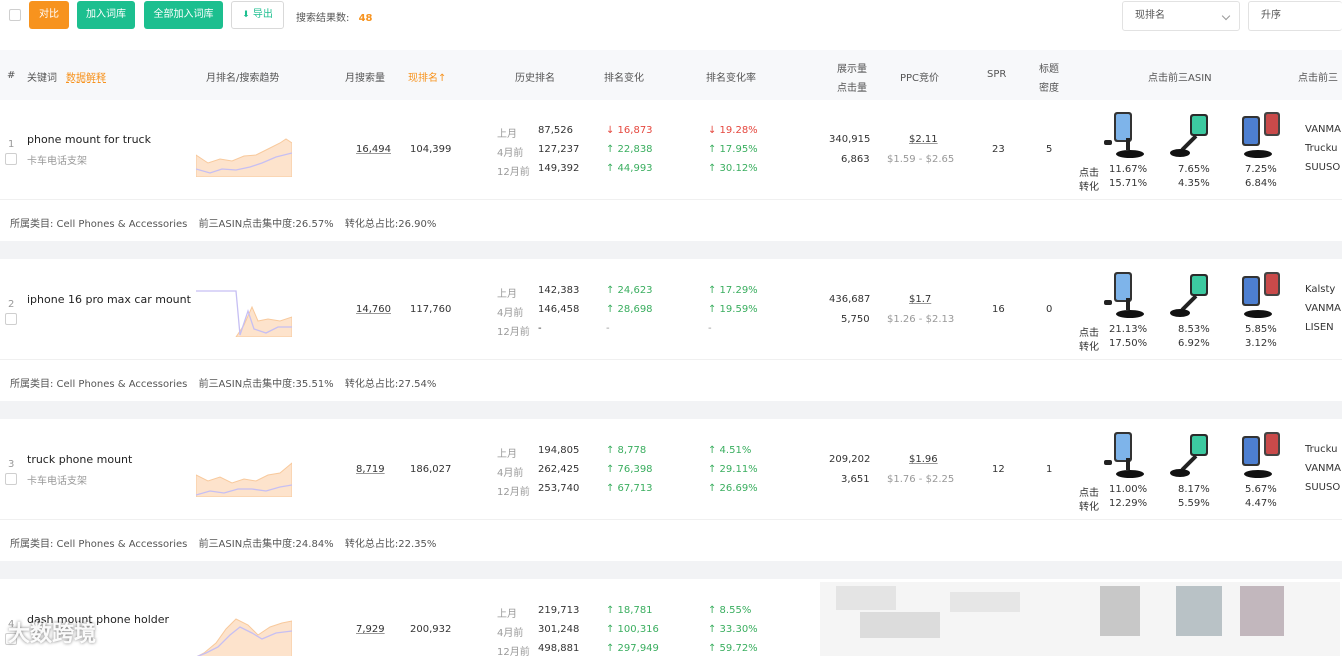  I want to click on monthly-search-value: 7,929, so click(370, 629).